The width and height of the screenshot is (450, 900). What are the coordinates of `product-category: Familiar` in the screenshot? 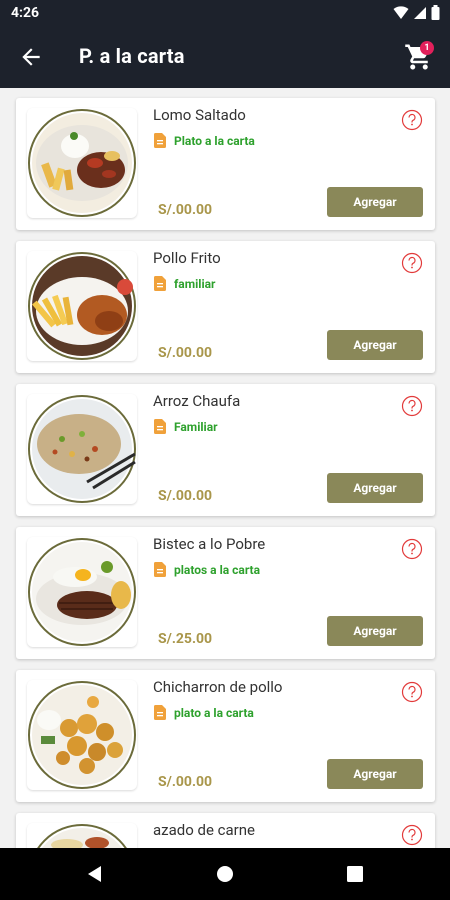 It's located at (186, 426).